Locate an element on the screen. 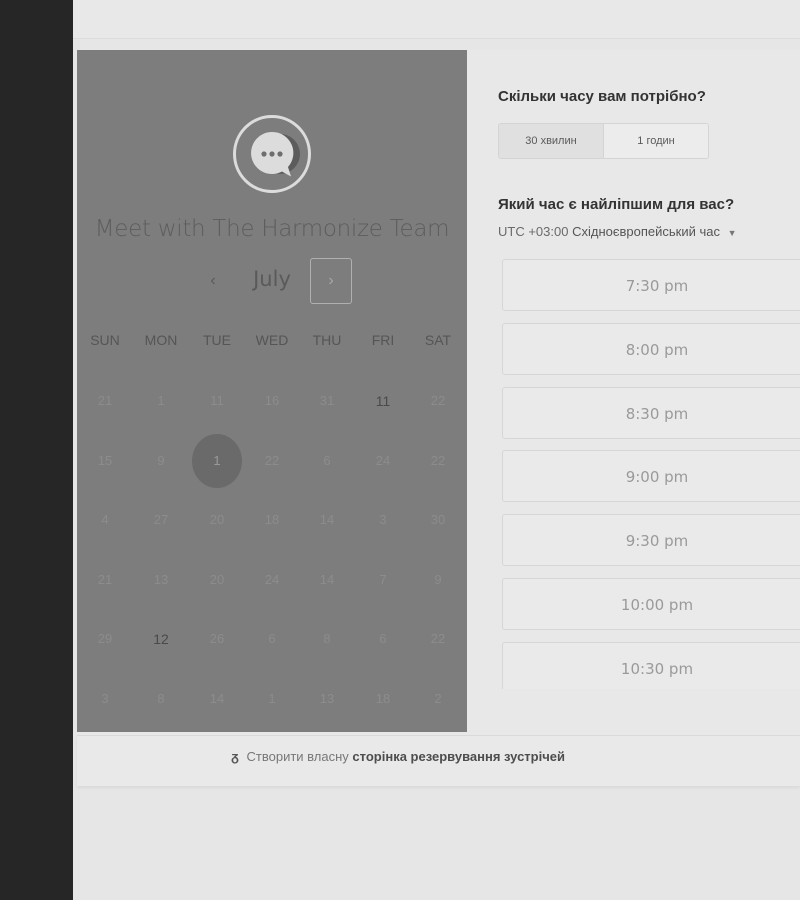  day-number: 13 is located at coordinates (327, 698).